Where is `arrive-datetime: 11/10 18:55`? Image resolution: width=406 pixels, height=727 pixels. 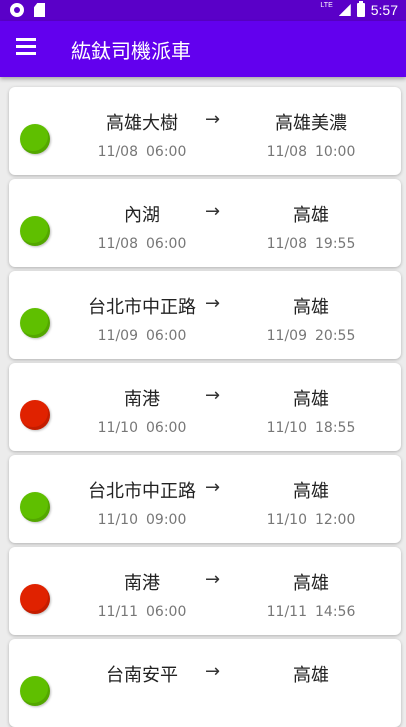
arrive-datetime: 11/10 18:55 is located at coordinates (311, 428).